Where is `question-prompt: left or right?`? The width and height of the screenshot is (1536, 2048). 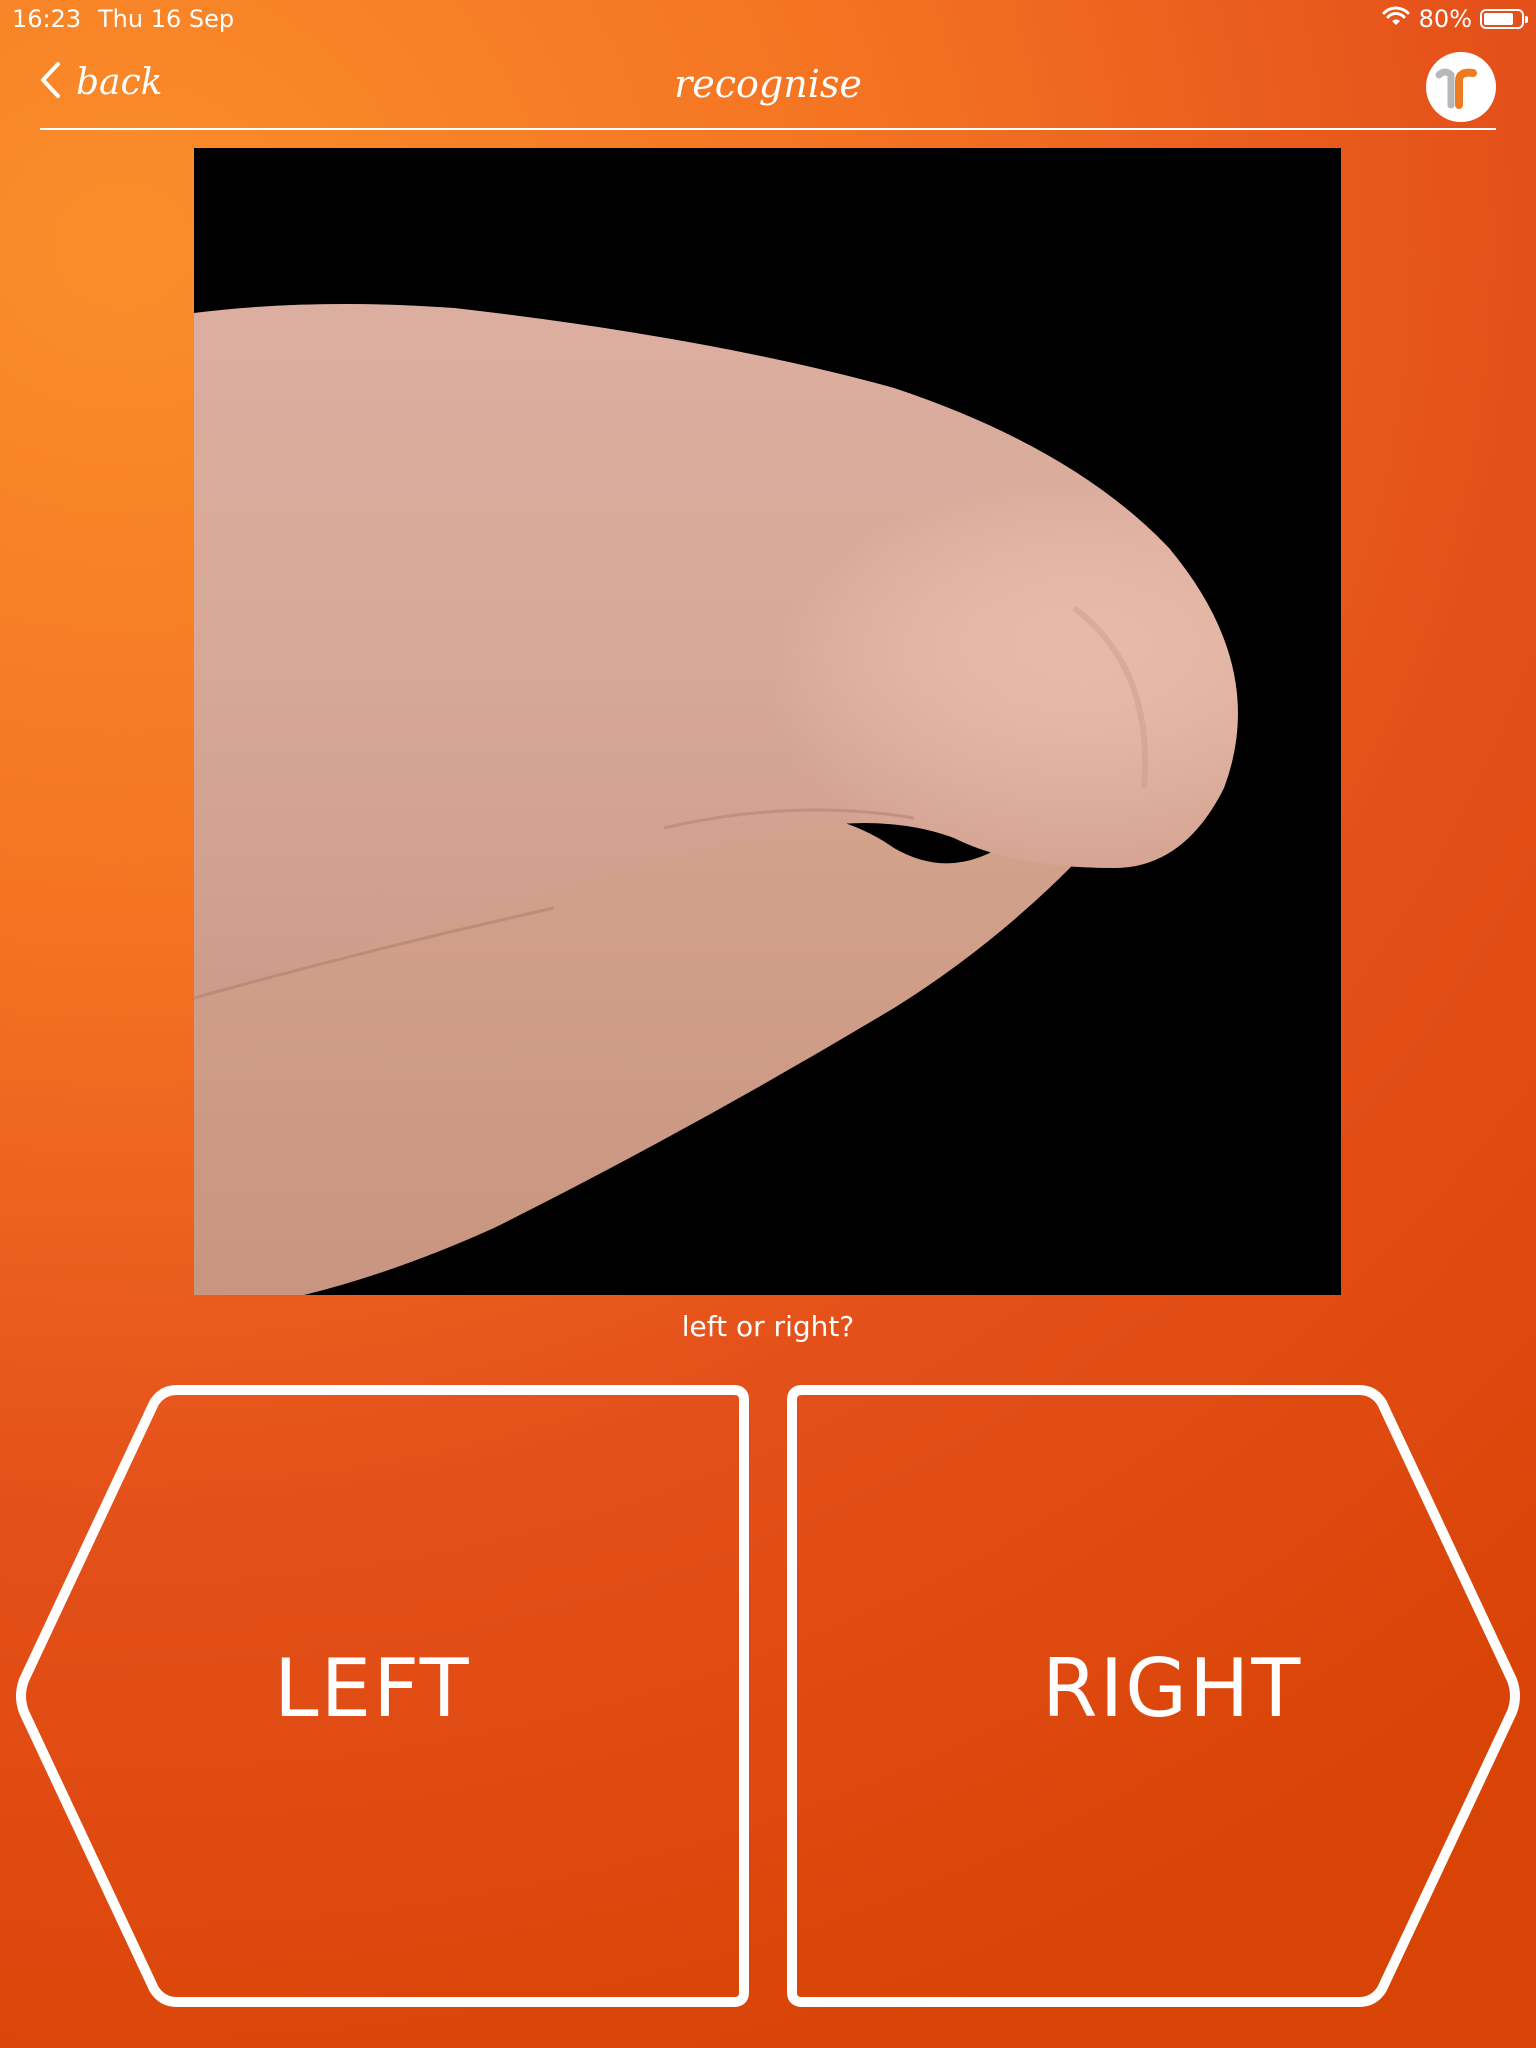
question-prompt: left or right? is located at coordinates (768, 1326).